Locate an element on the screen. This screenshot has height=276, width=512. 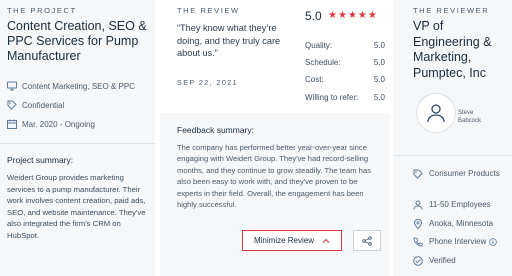
overall-score: 5.0 is located at coordinates (313, 16).